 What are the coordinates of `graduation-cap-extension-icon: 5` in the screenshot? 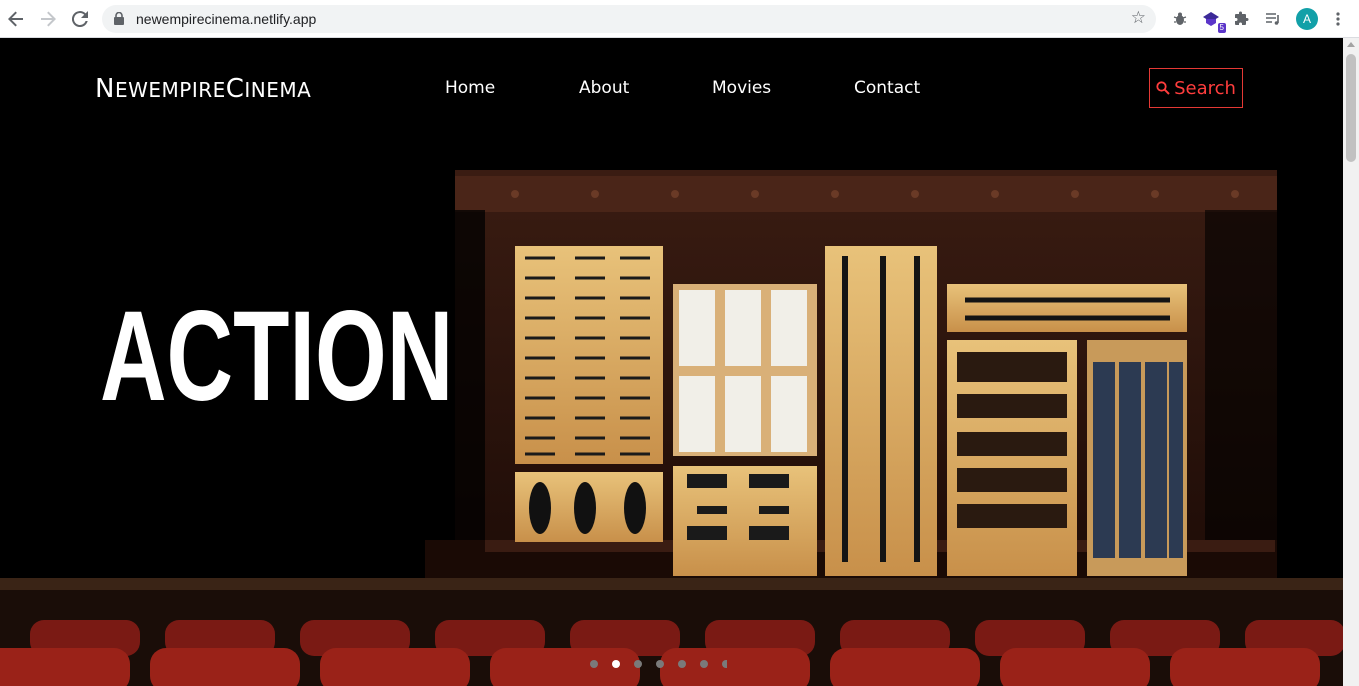 It's located at (1213, 21).